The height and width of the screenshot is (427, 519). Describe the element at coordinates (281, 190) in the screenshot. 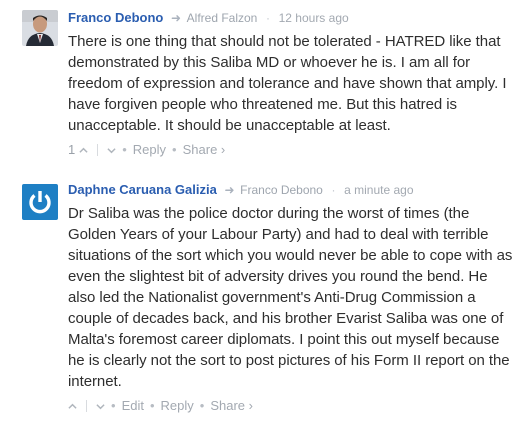

I see `reply-to-name: Franco Debono` at that location.